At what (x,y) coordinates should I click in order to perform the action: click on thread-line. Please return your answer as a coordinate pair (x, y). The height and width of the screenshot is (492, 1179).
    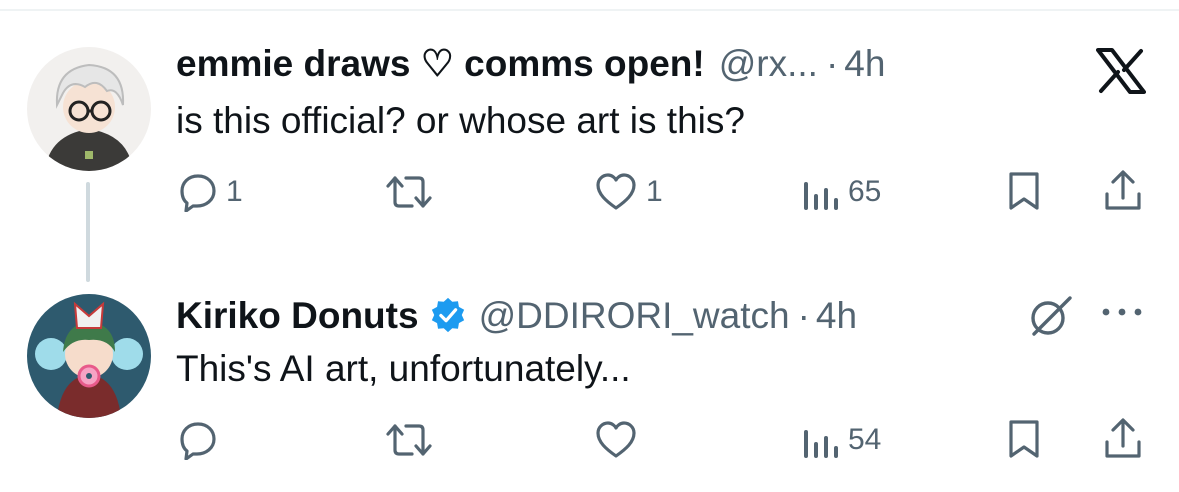
    Looking at the image, I should click on (88, 232).